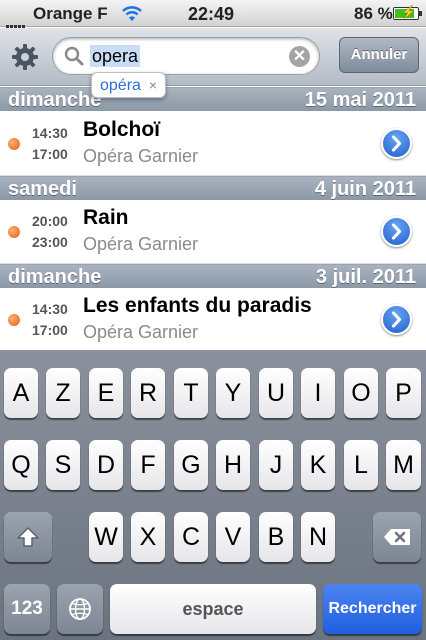 The height and width of the screenshot is (640, 426). I want to click on key-k: K, so click(318, 465).